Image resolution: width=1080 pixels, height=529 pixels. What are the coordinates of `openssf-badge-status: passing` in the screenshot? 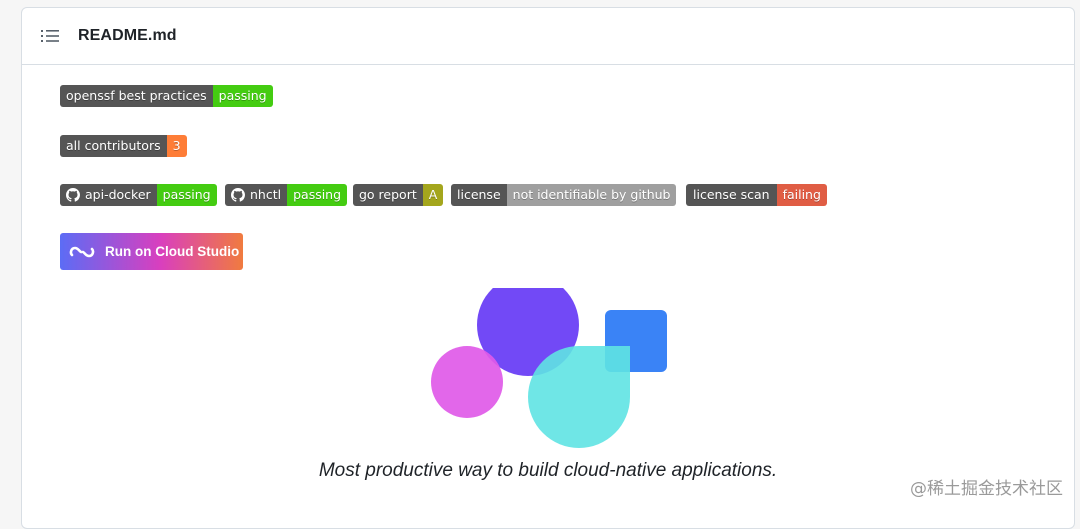 It's located at (242, 96).